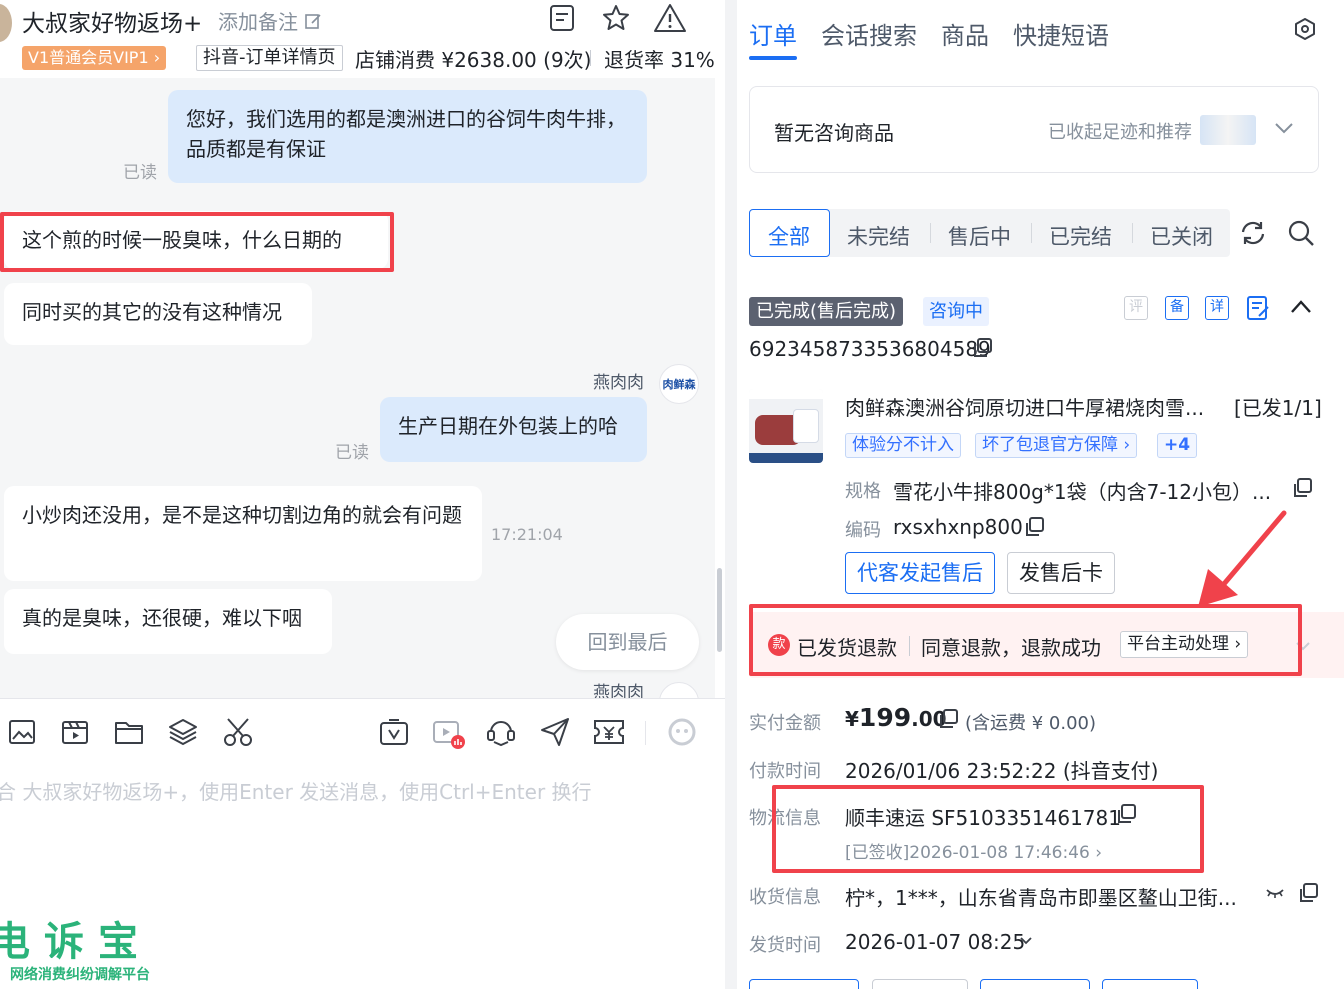 This screenshot has width=1344, height=989. I want to click on chevron-up-icon, so click(1301, 306).